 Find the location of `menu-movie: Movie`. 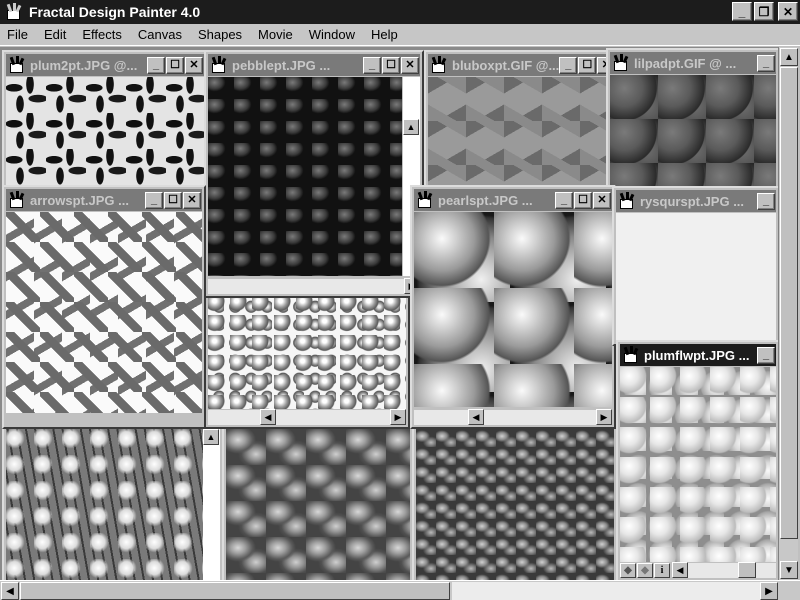

menu-movie: Movie is located at coordinates (275, 34).